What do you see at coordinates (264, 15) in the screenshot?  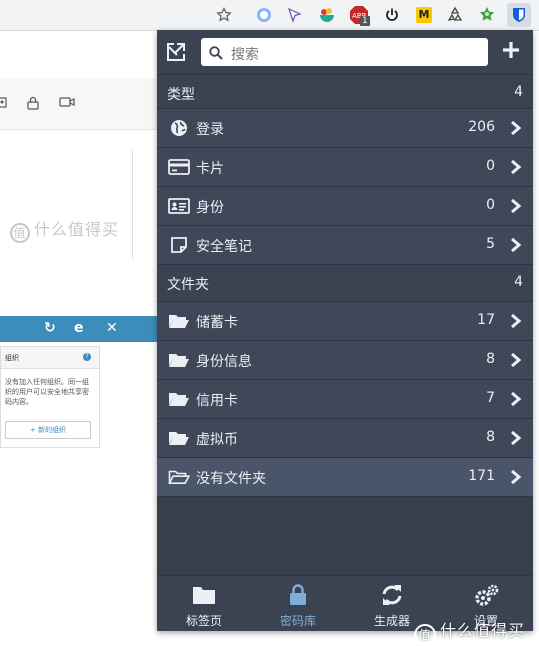 I see `extension-circle-icon` at bounding box center [264, 15].